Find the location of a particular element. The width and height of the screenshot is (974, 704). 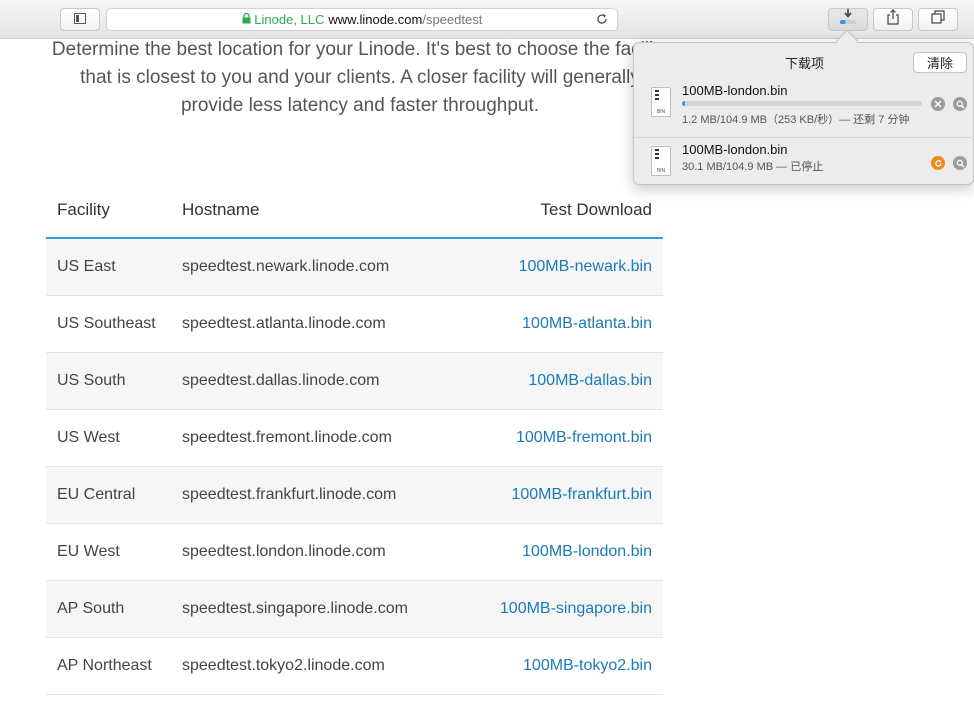

download-cell: 100MB-atlanta.bin is located at coordinates (572, 324).